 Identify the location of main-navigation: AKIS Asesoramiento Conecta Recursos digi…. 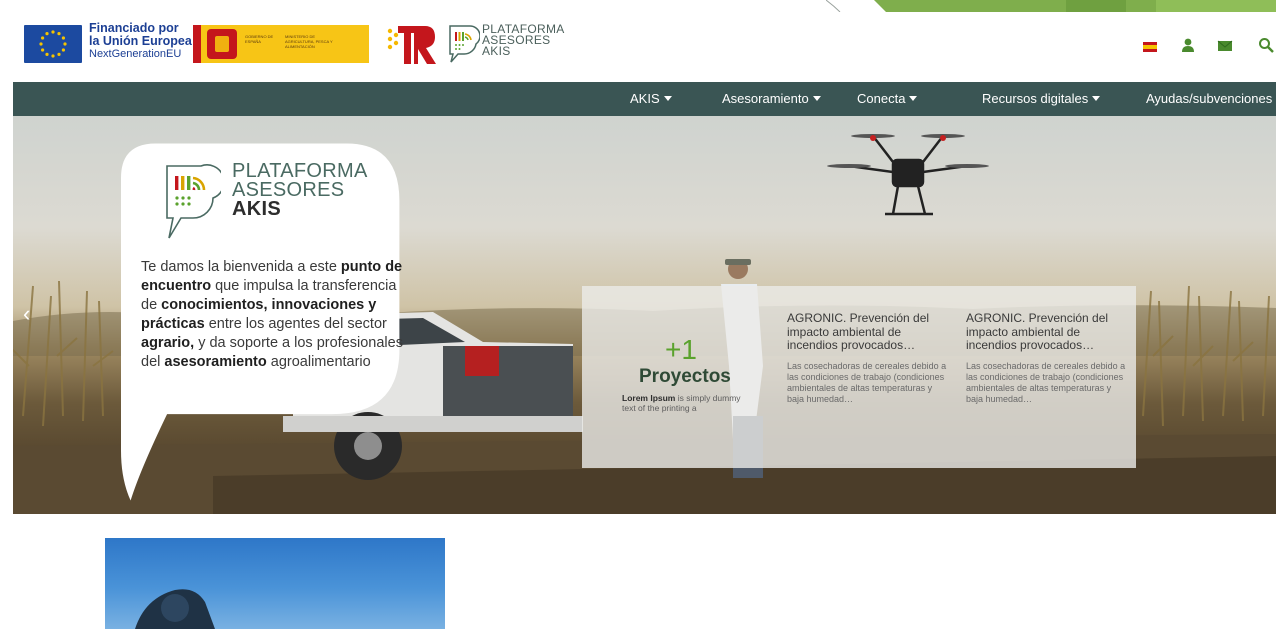
(644, 99).